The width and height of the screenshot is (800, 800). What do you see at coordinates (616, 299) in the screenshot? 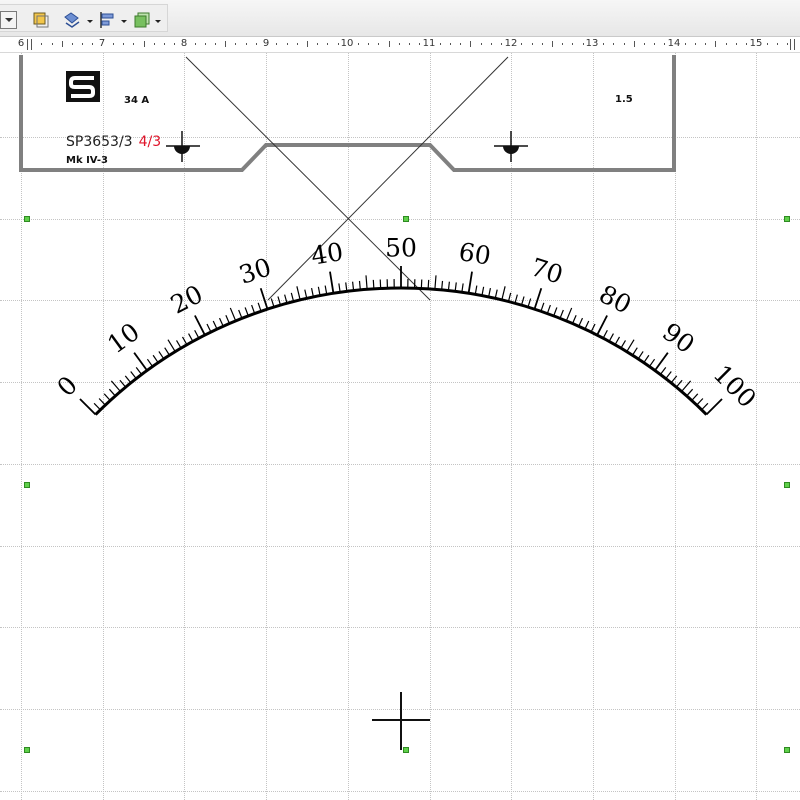
I see `scale-label: 80` at bounding box center [616, 299].